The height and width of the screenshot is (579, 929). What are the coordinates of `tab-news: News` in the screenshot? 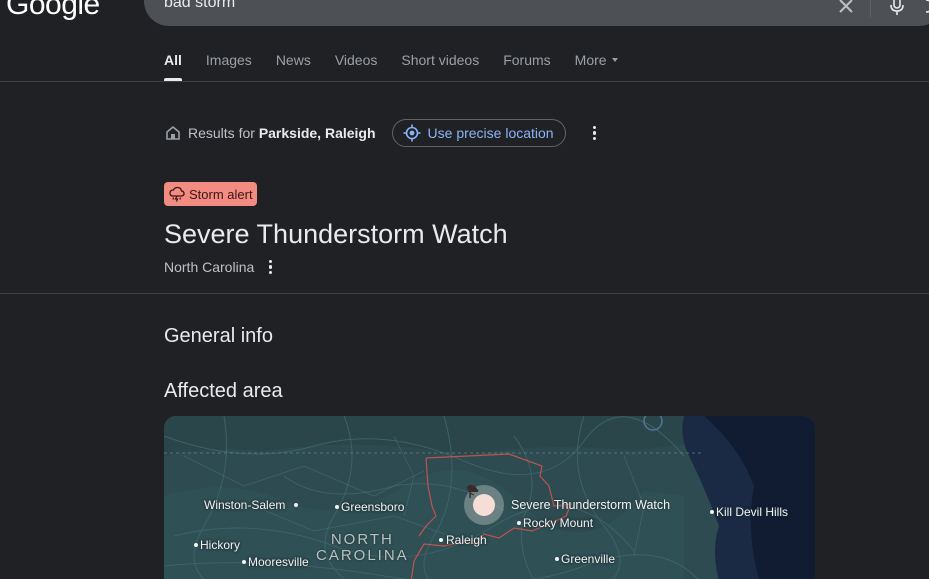 It's located at (293, 66).